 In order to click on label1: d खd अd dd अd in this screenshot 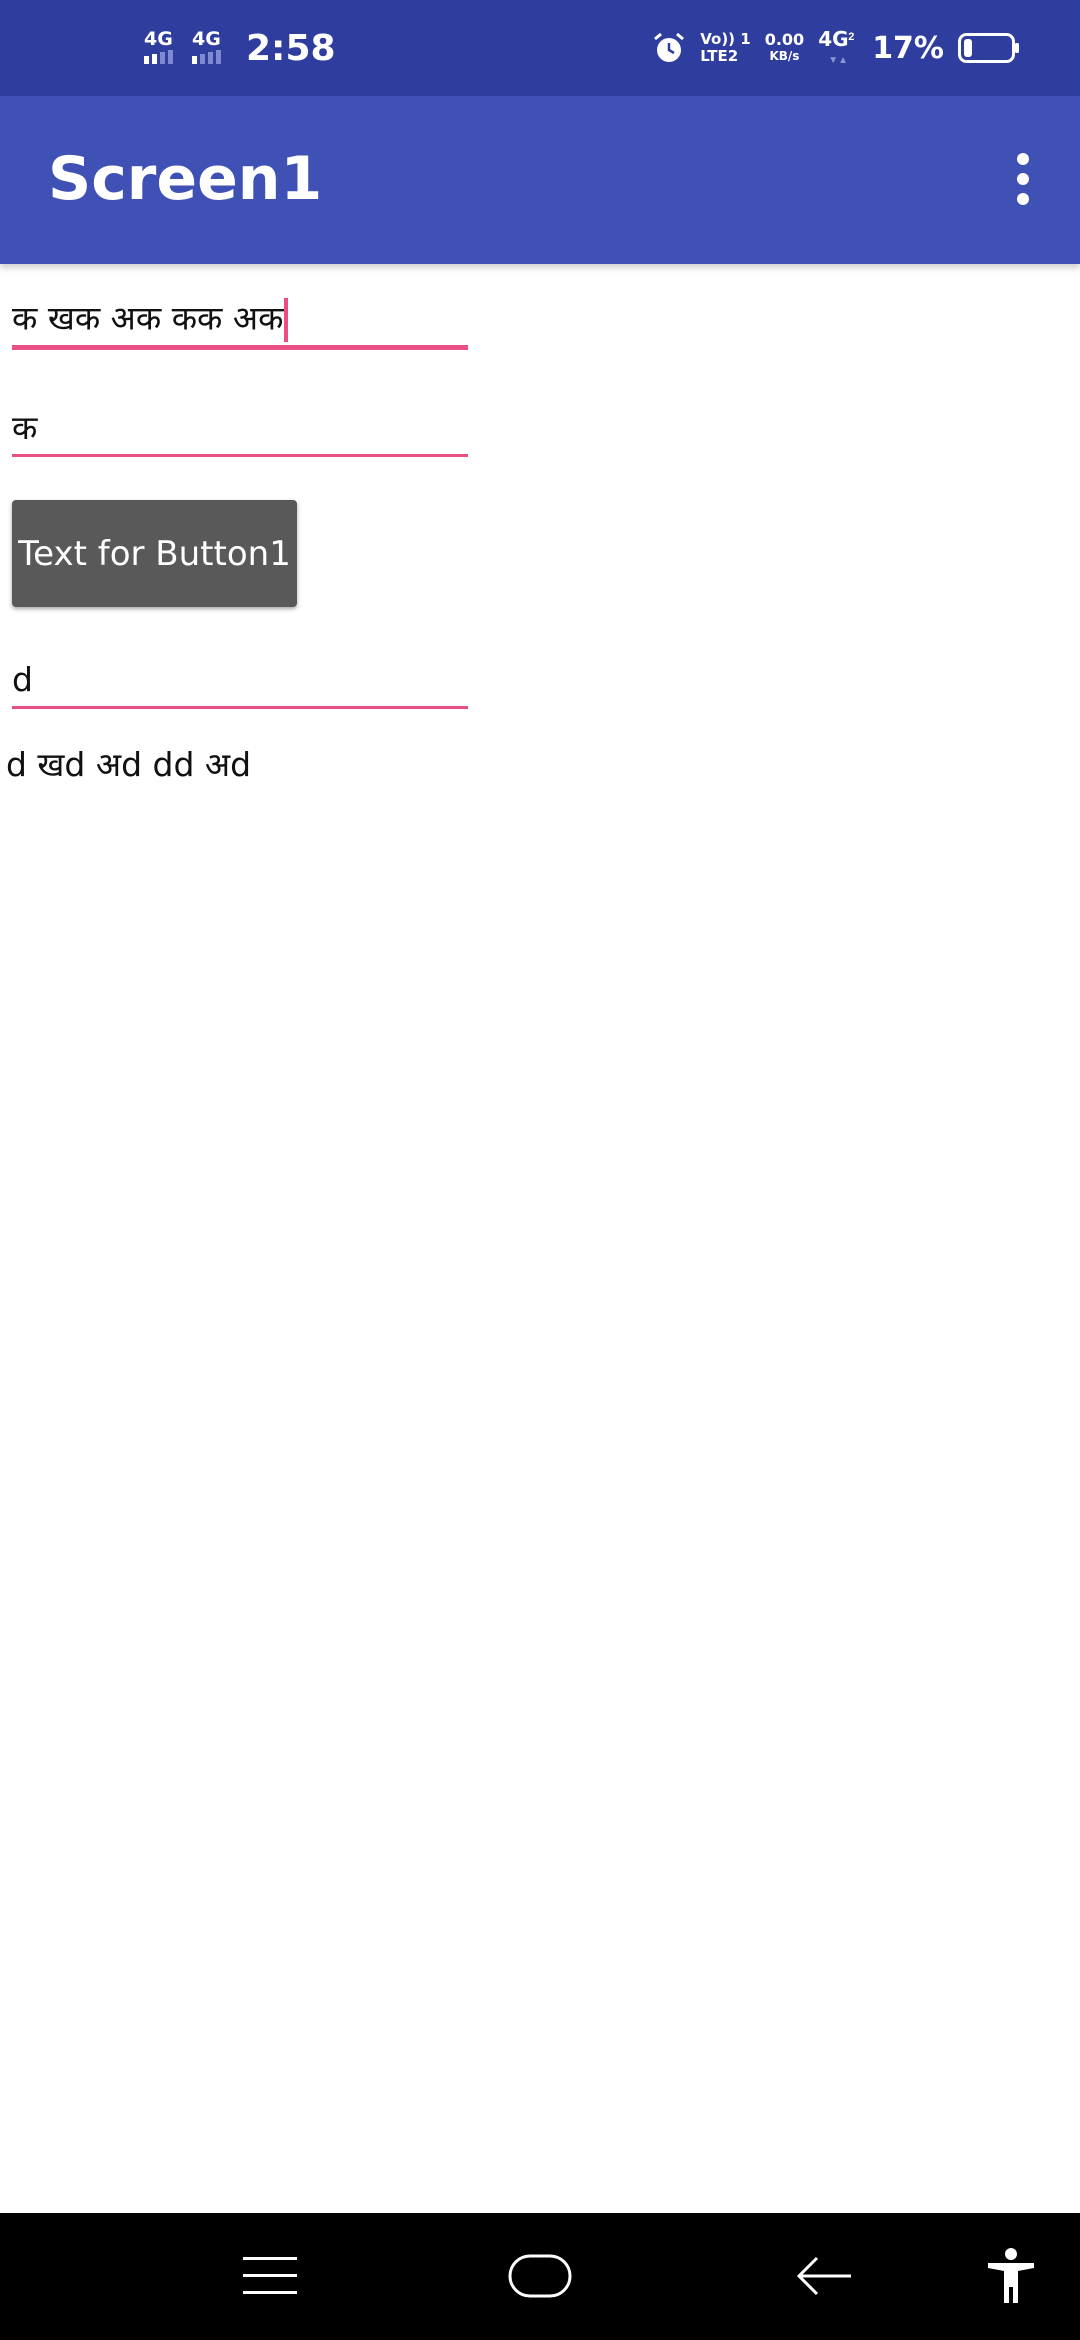, I will do `click(129, 764)`.